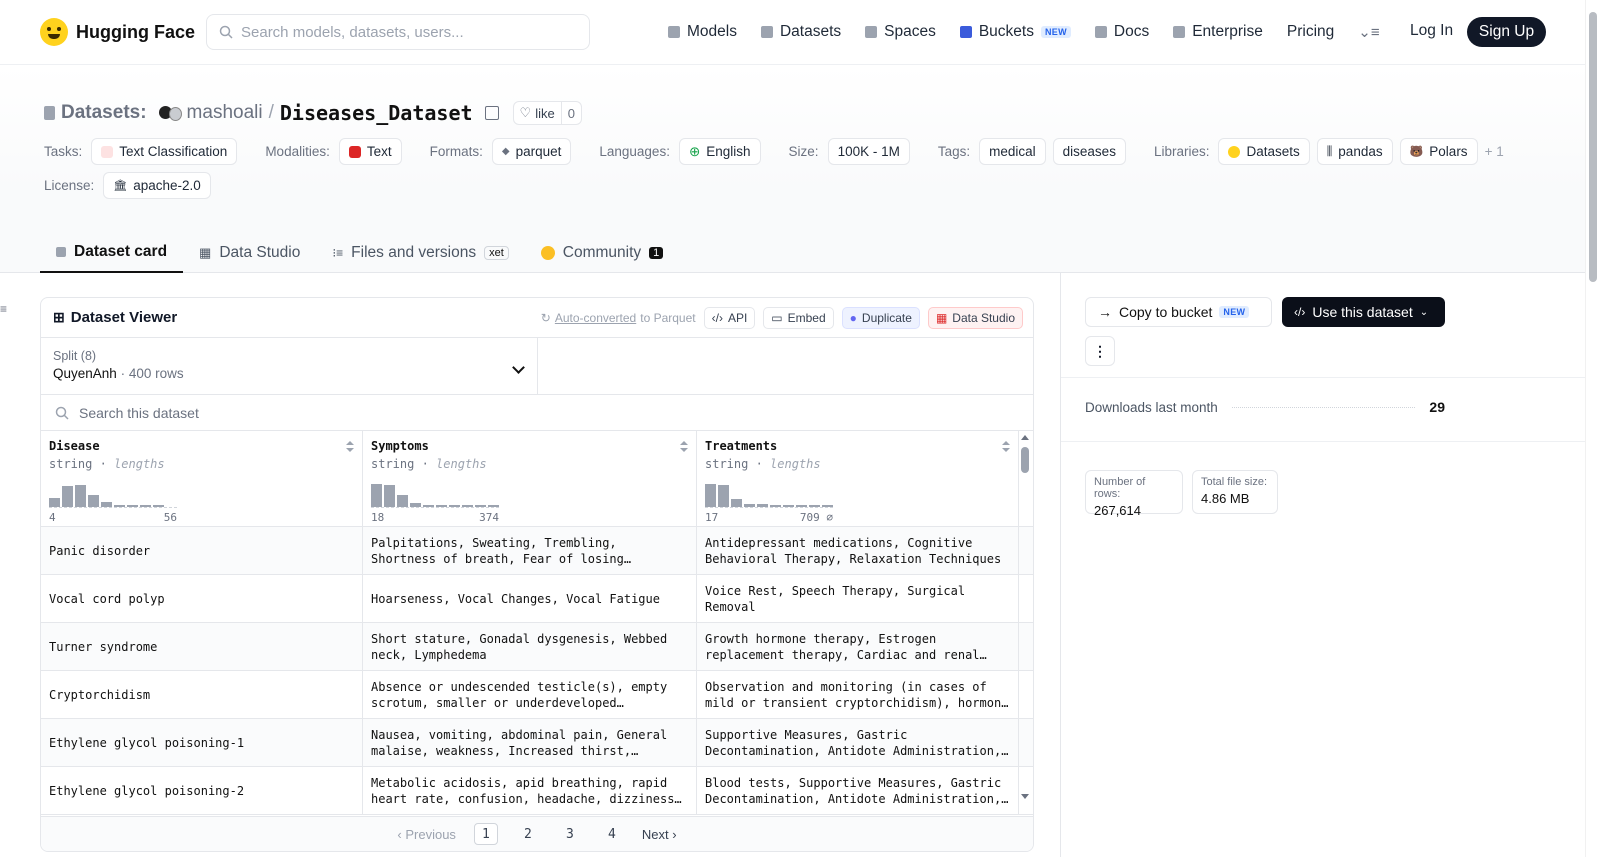 The width and height of the screenshot is (1600, 857). I want to click on table-cell: Turner syndrome, so click(202, 646).